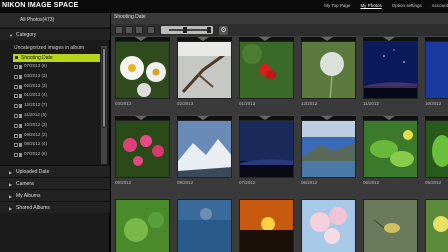 Image resolution: width=448 pixels, height=252 pixels. I want to click on shooting-date-label: Shooting Date, so click(37, 58).